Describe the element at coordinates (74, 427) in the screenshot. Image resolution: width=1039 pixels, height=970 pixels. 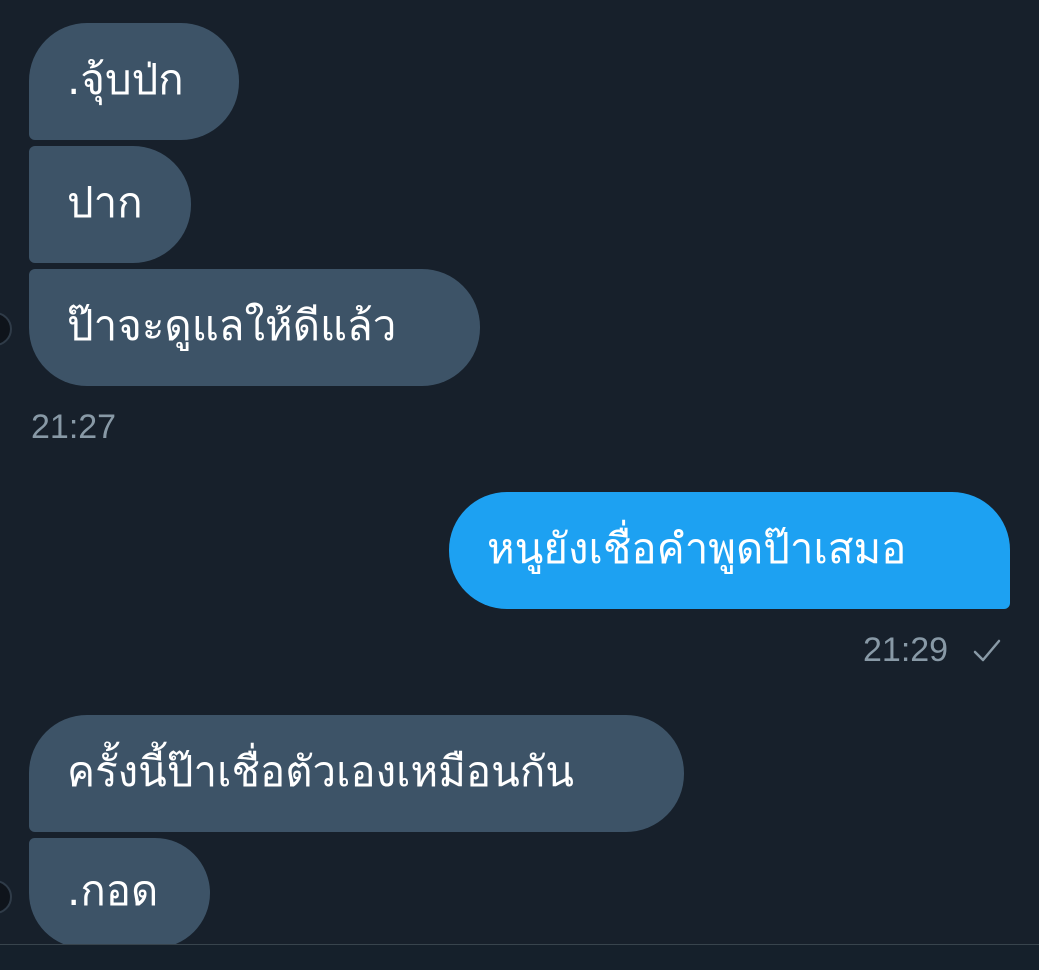
I see `message-timestamp: 21:27` at that location.